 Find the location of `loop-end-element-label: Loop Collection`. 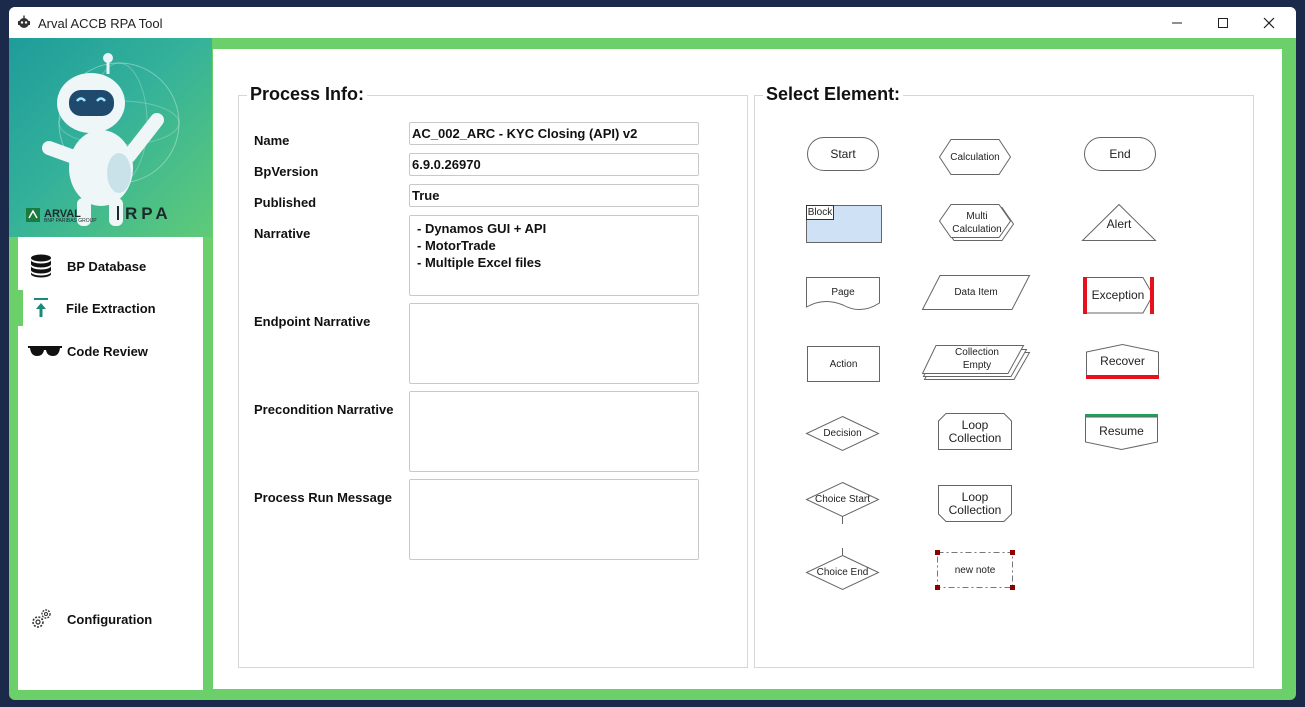

loop-end-element-label: Loop Collection is located at coordinates (975, 503).